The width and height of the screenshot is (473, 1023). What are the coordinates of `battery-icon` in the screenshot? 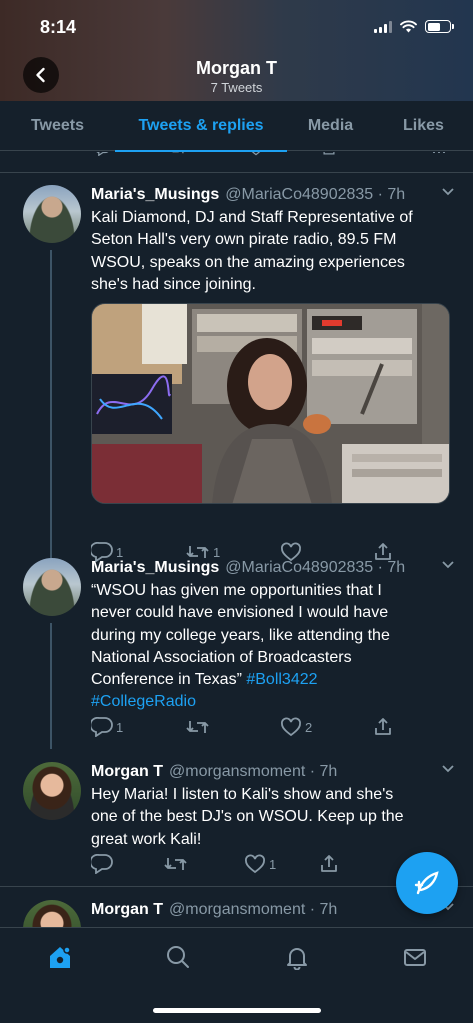 It's located at (439, 26).